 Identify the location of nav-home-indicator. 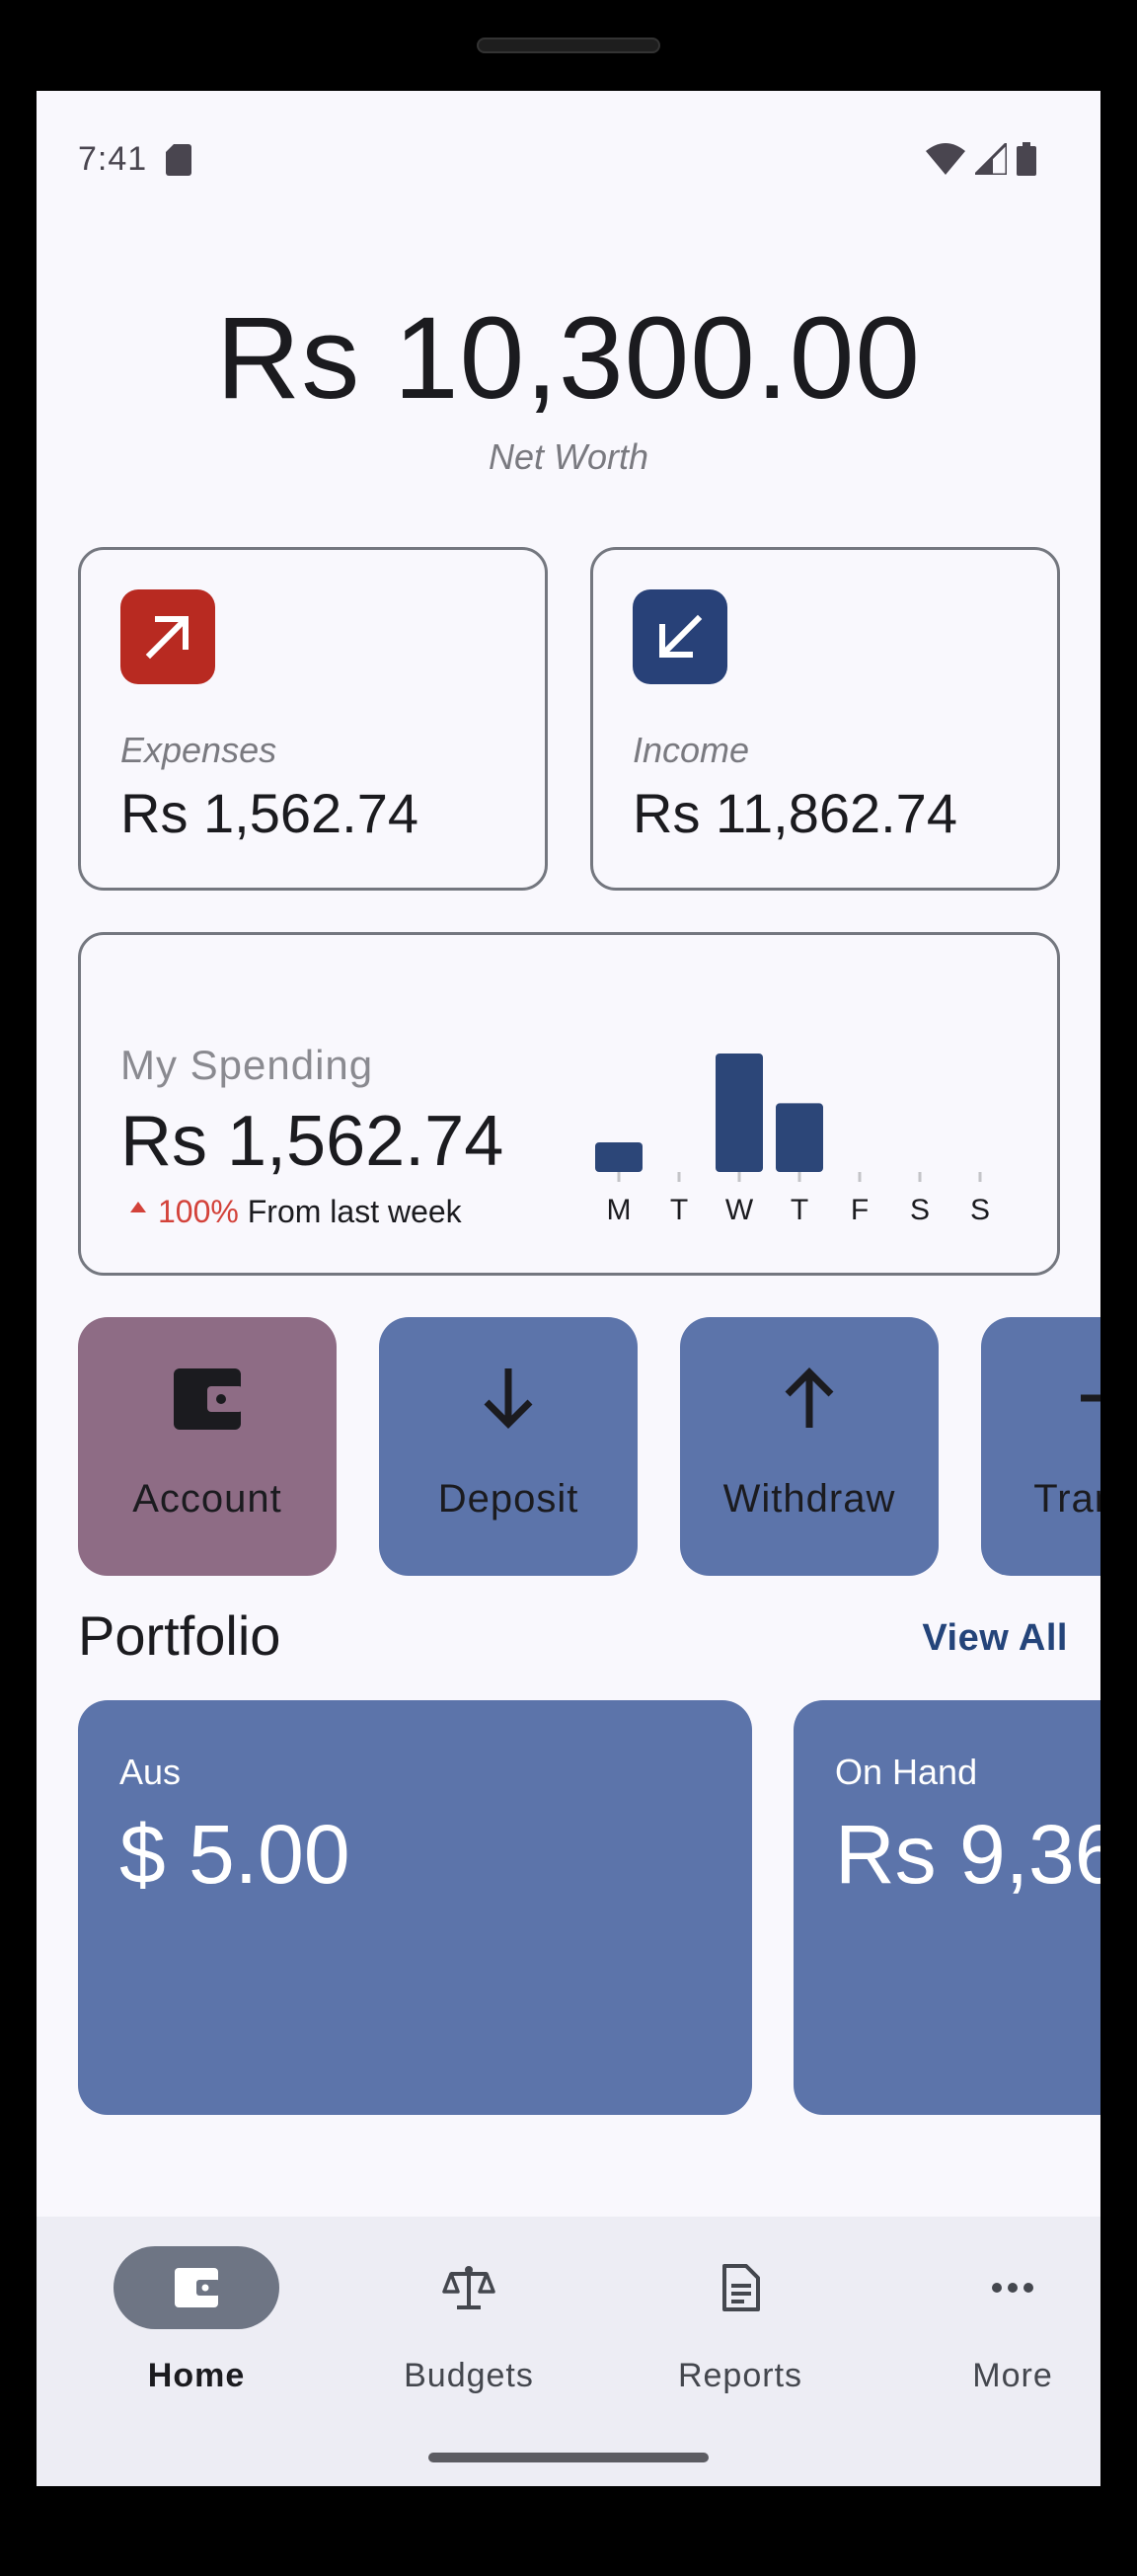
(197, 2287).